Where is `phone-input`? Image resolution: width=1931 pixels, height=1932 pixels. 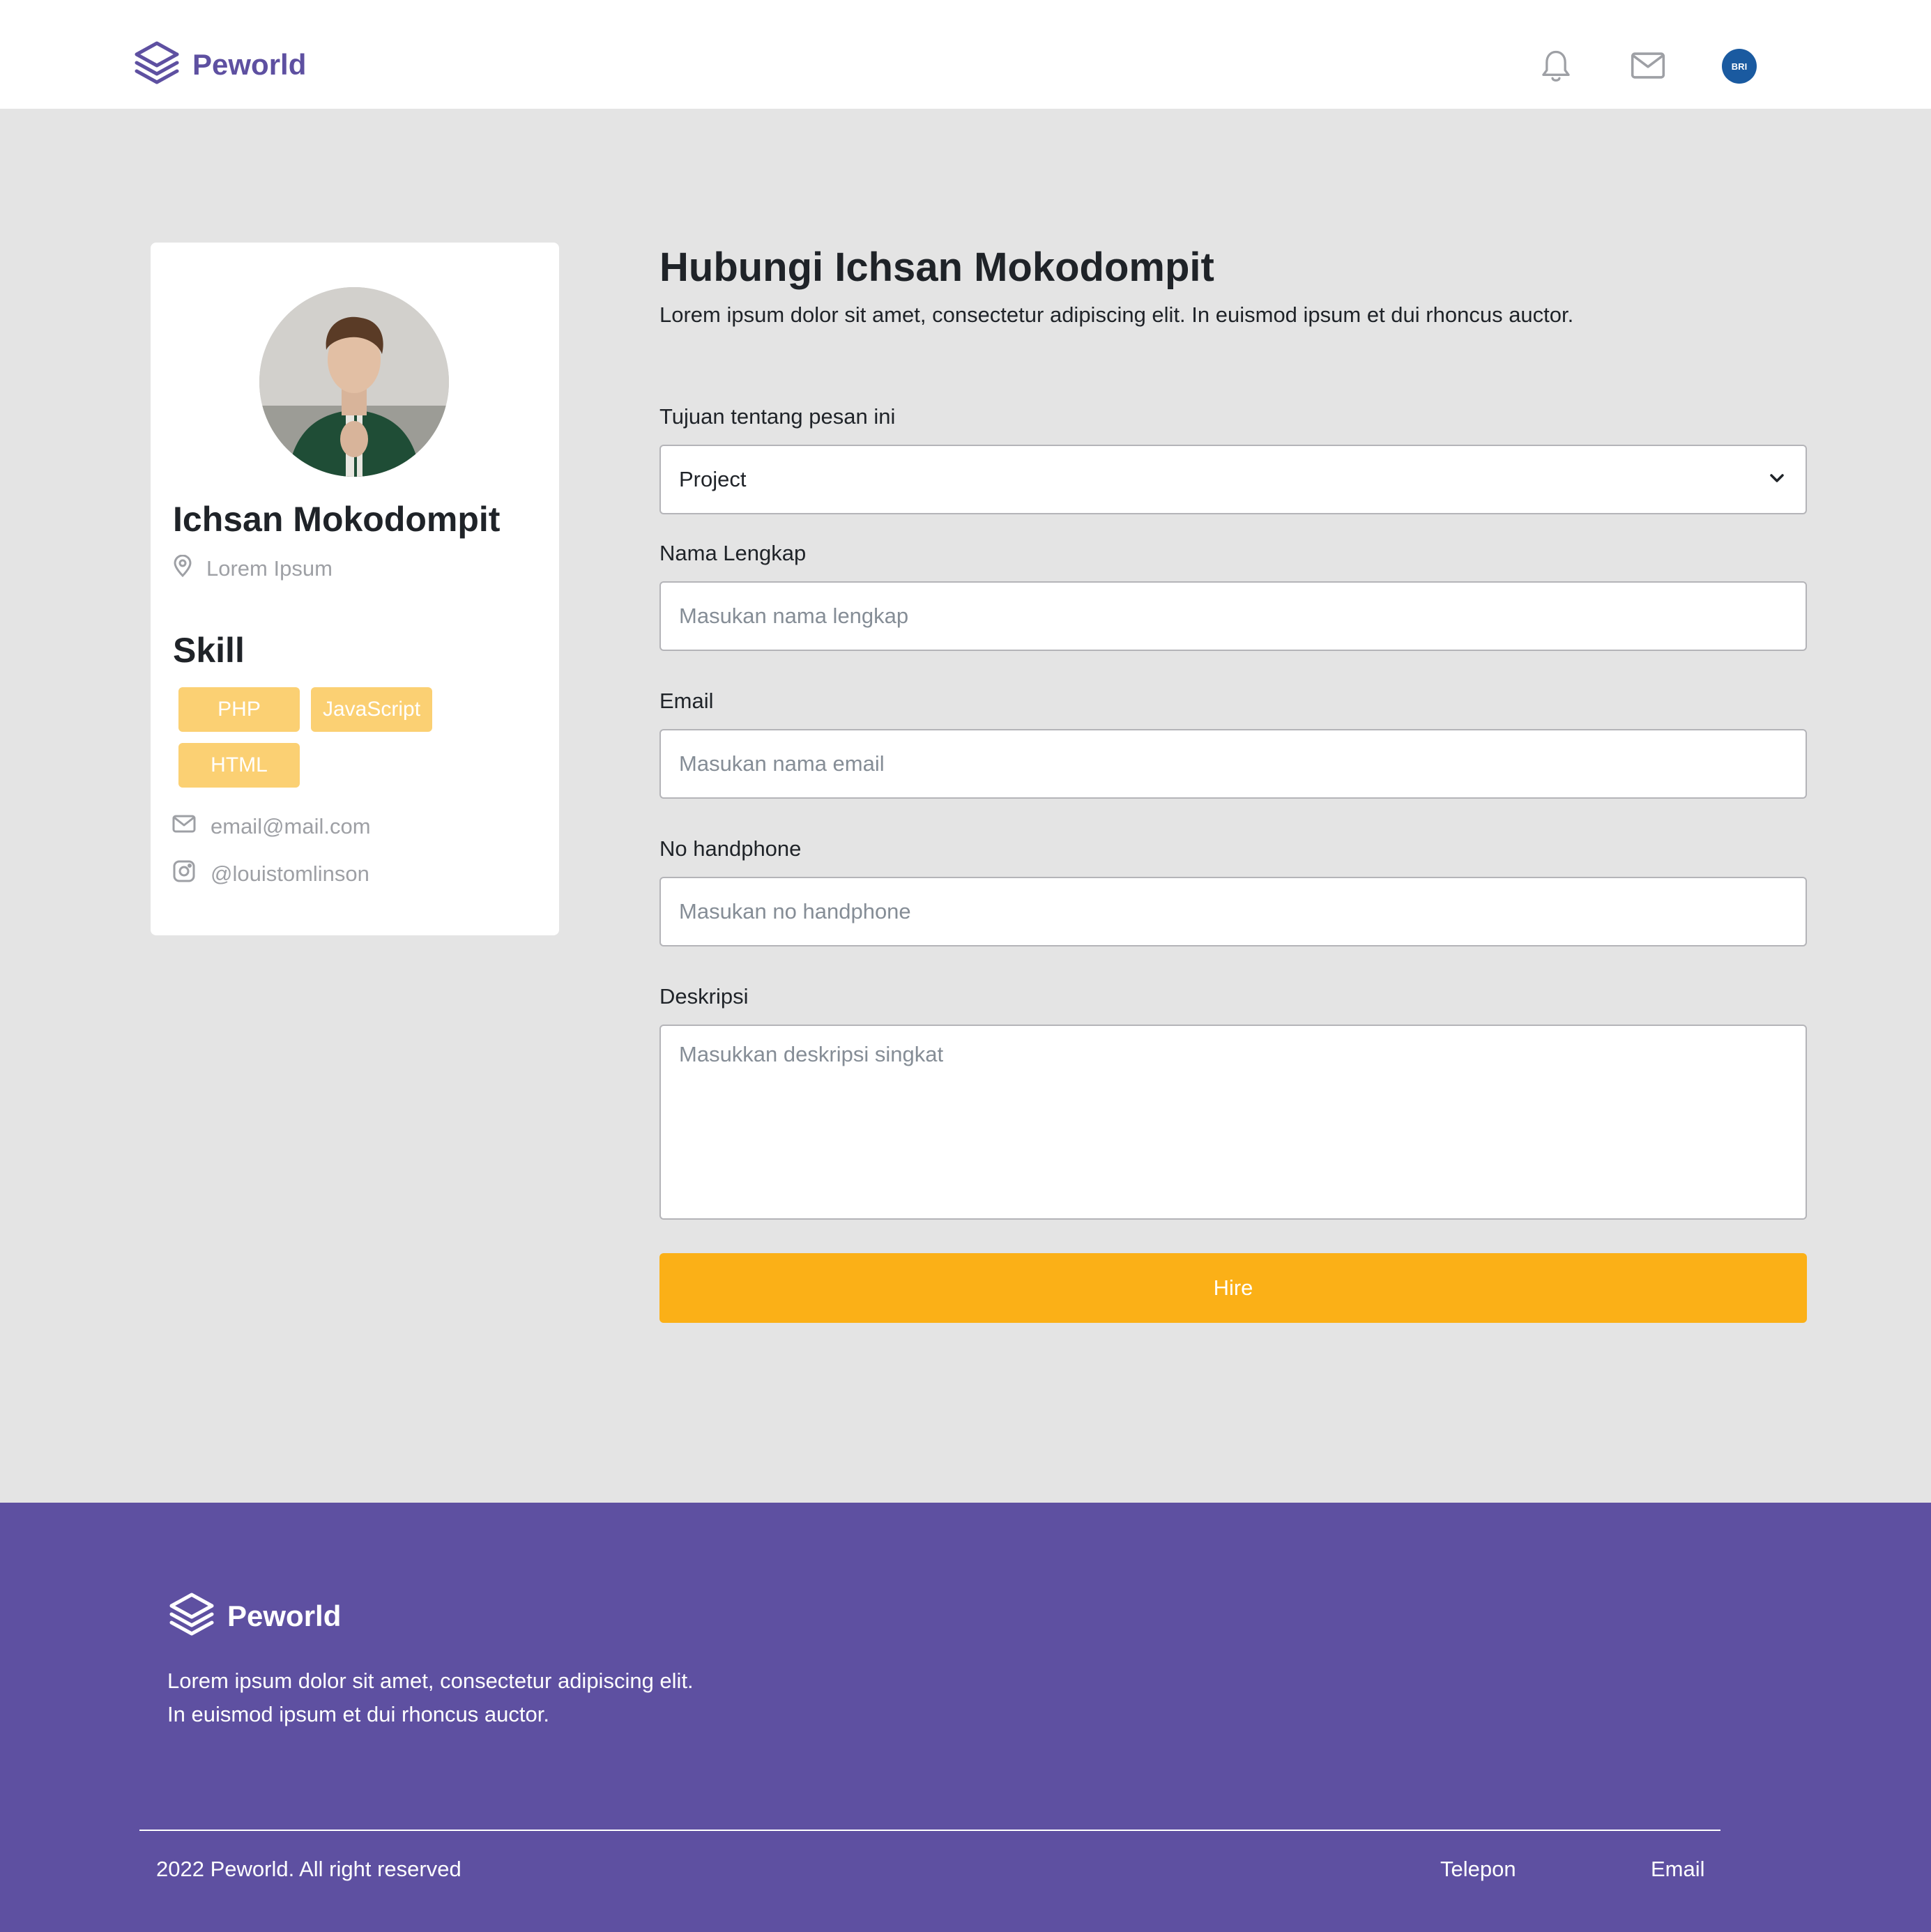 phone-input is located at coordinates (1233, 912).